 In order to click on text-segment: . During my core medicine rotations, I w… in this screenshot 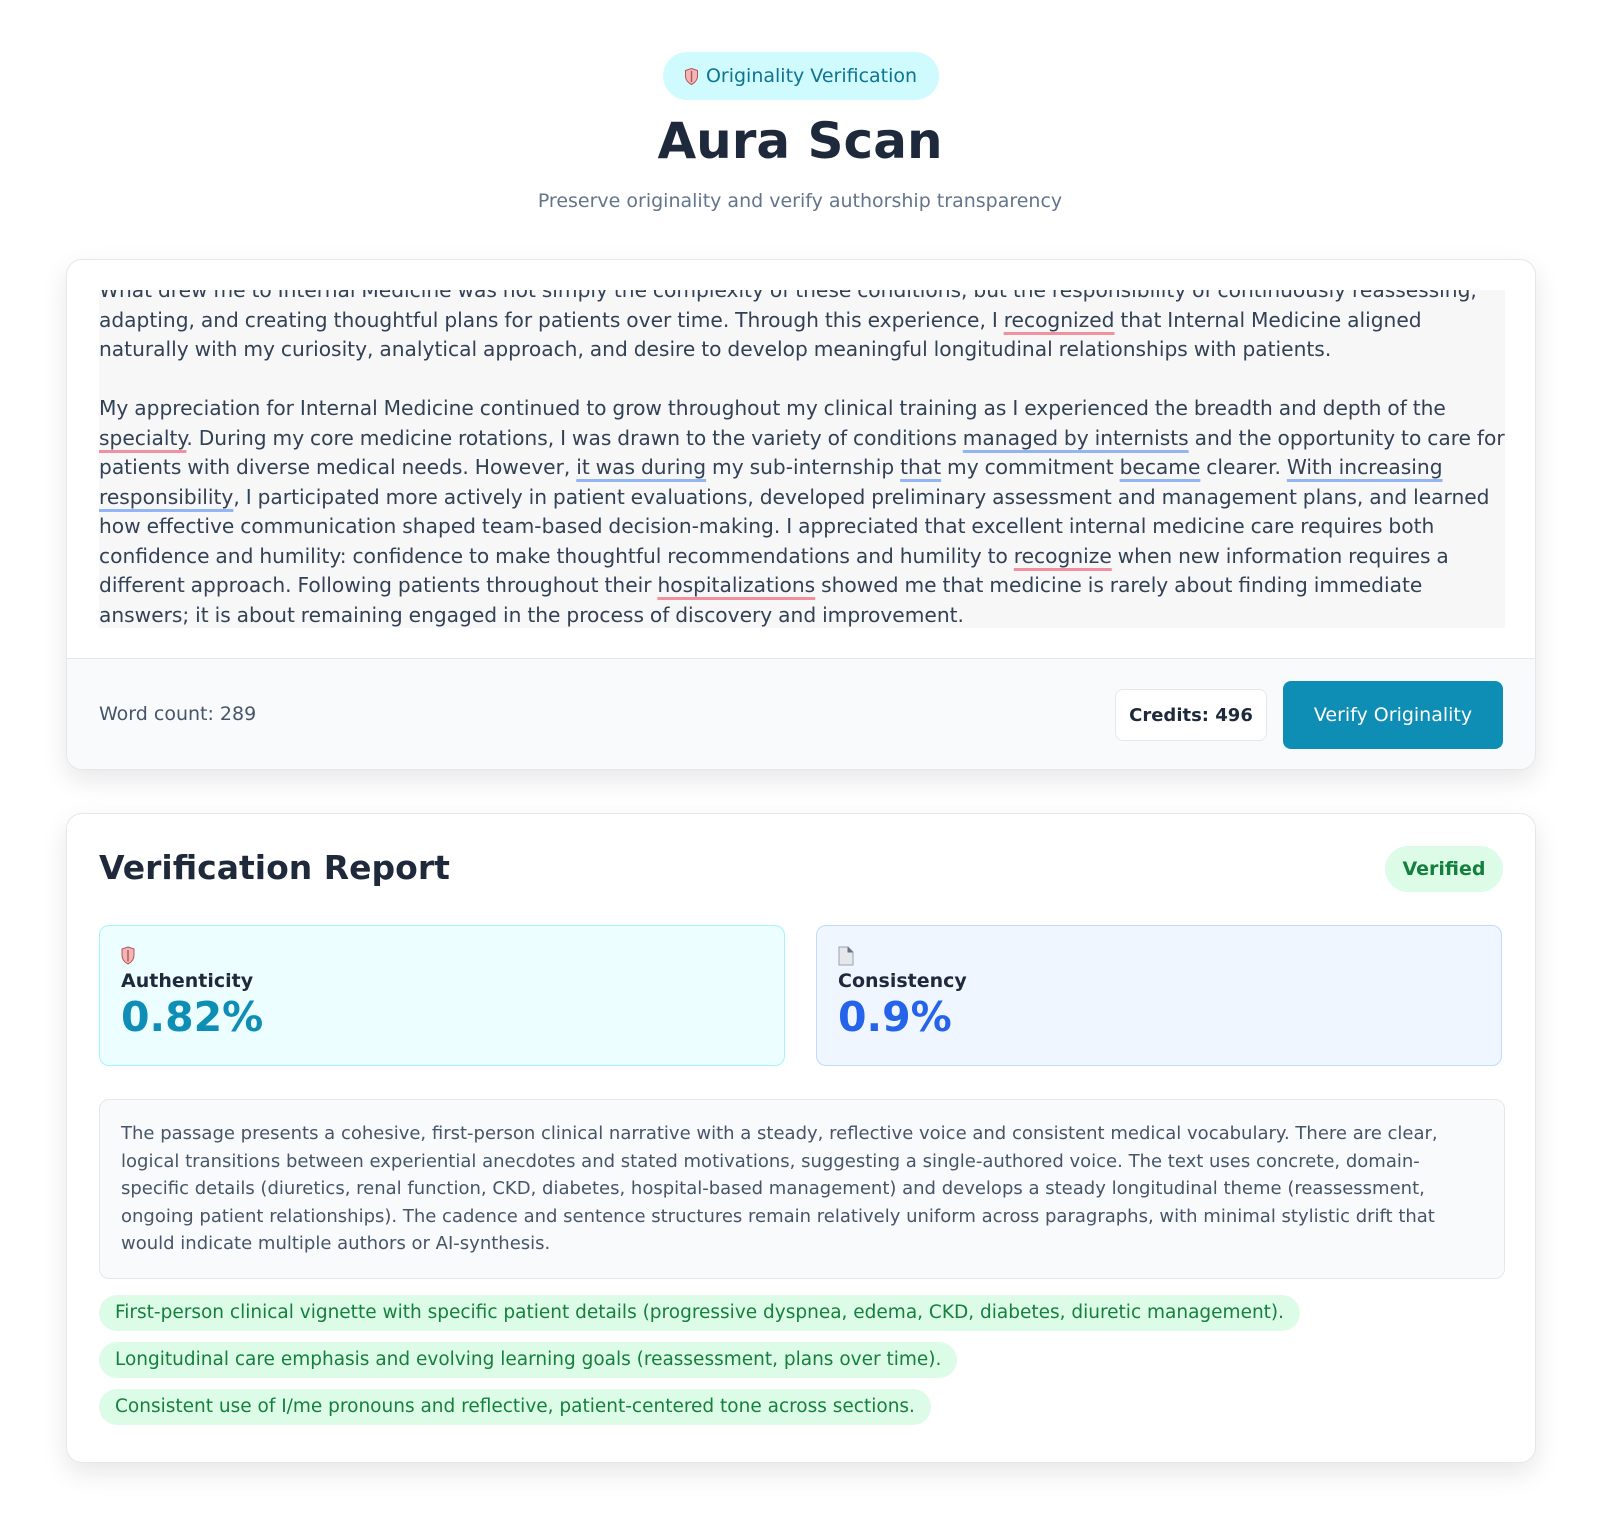, I will do `click(574, 437)`.